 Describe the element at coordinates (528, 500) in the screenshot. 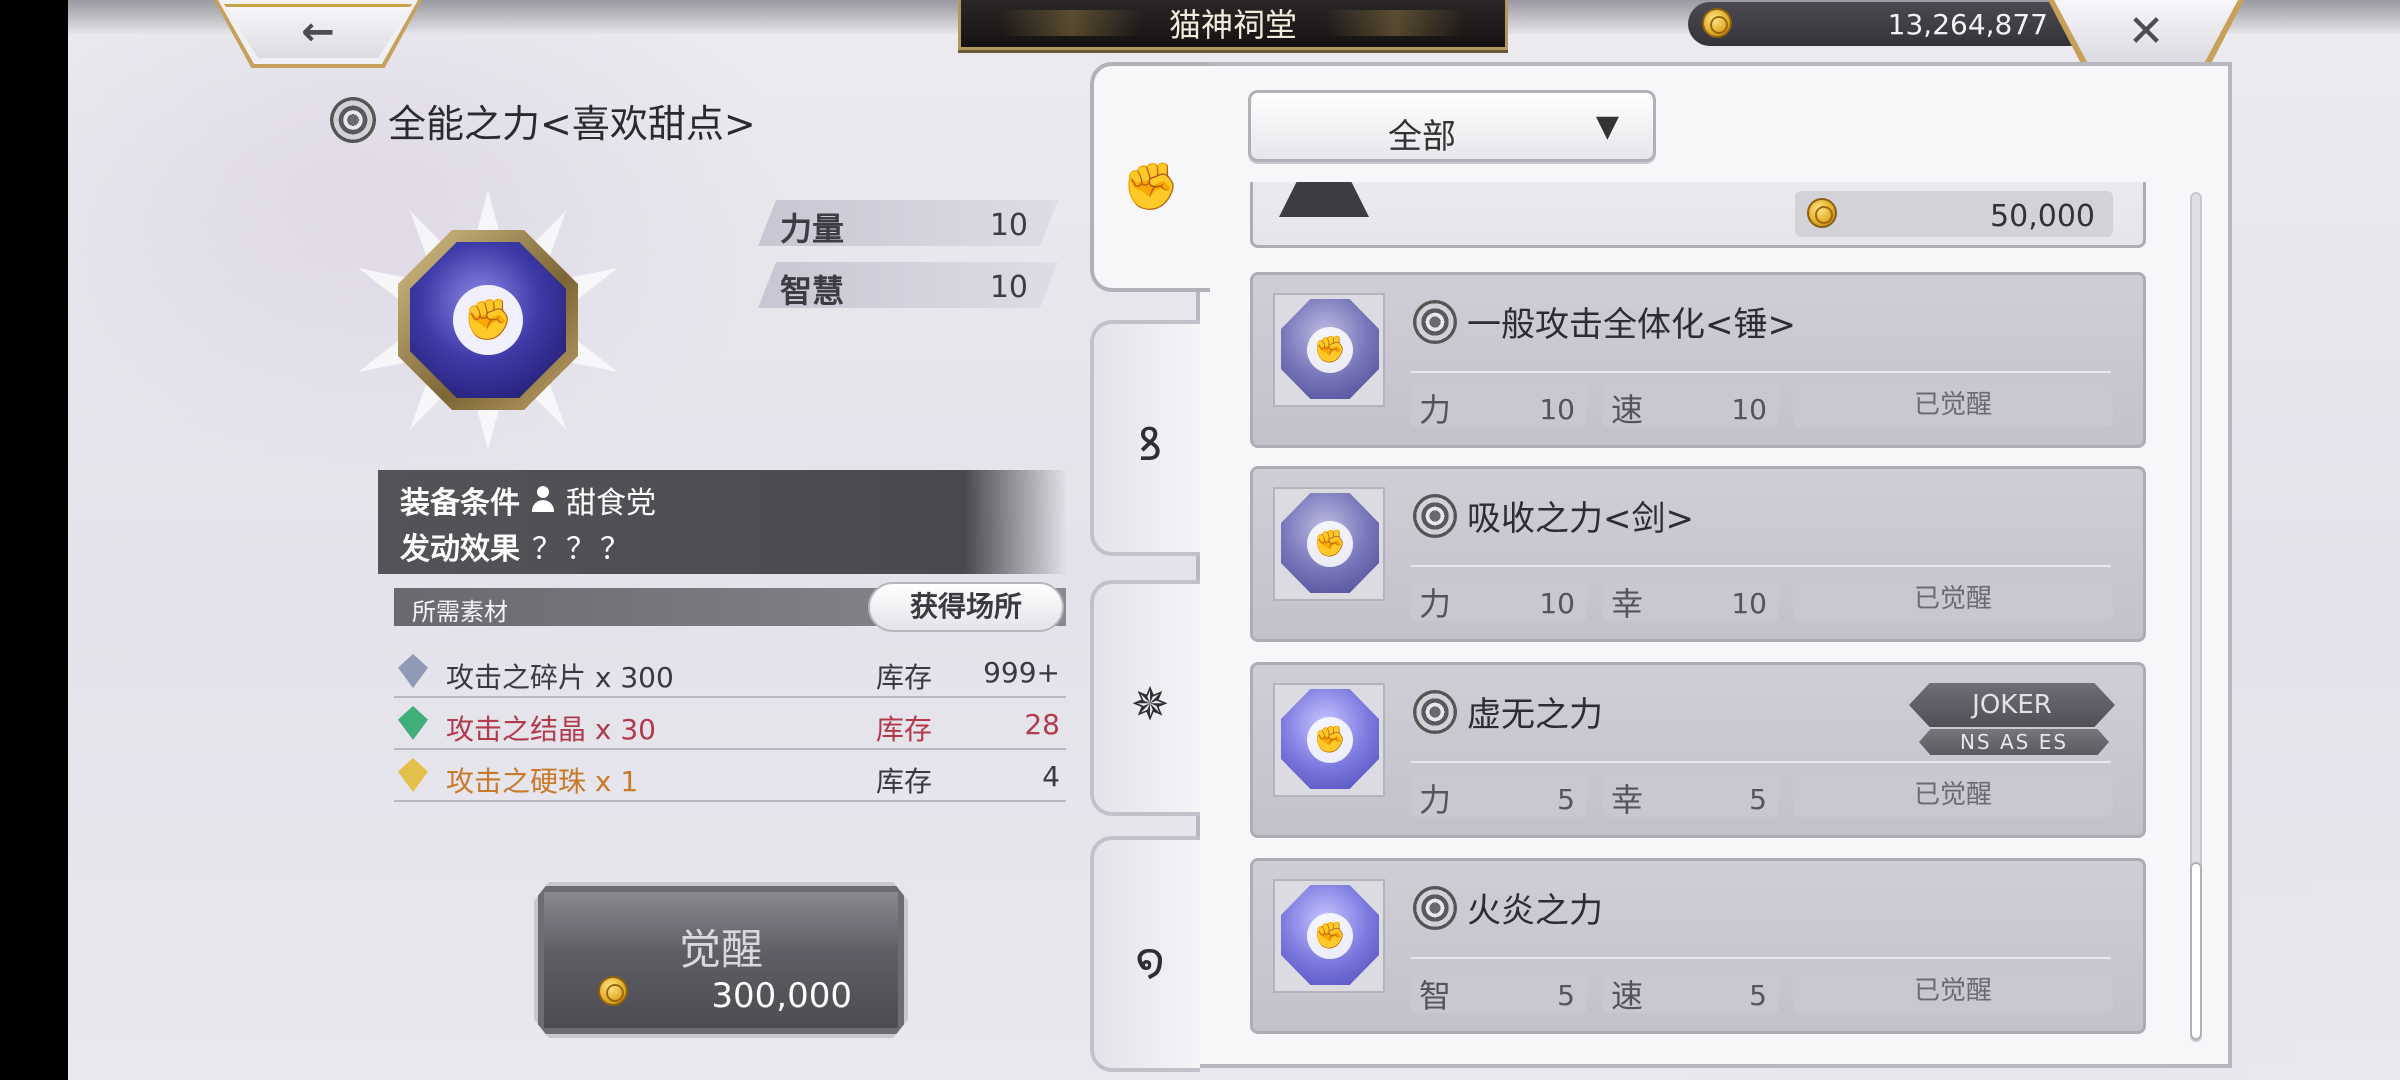

I see `equip-condition-row: 装备条件 甜食党` at that location.